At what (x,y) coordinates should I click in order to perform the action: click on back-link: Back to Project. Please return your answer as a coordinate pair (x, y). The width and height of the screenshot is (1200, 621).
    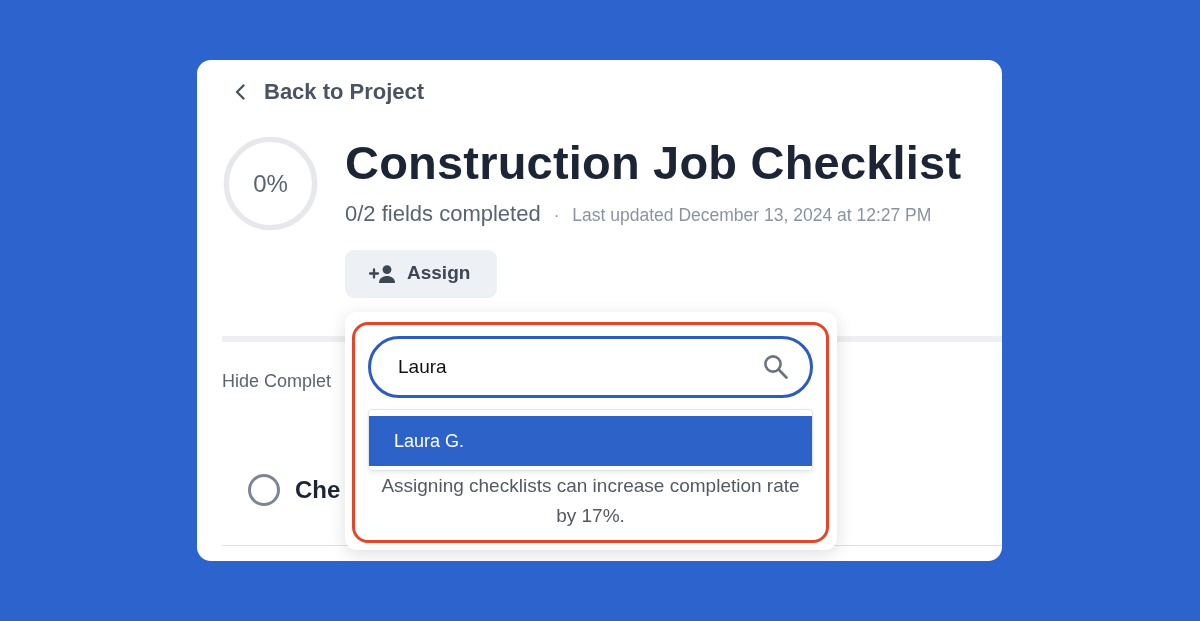
    Looking at the image, I should click on (330, 92).